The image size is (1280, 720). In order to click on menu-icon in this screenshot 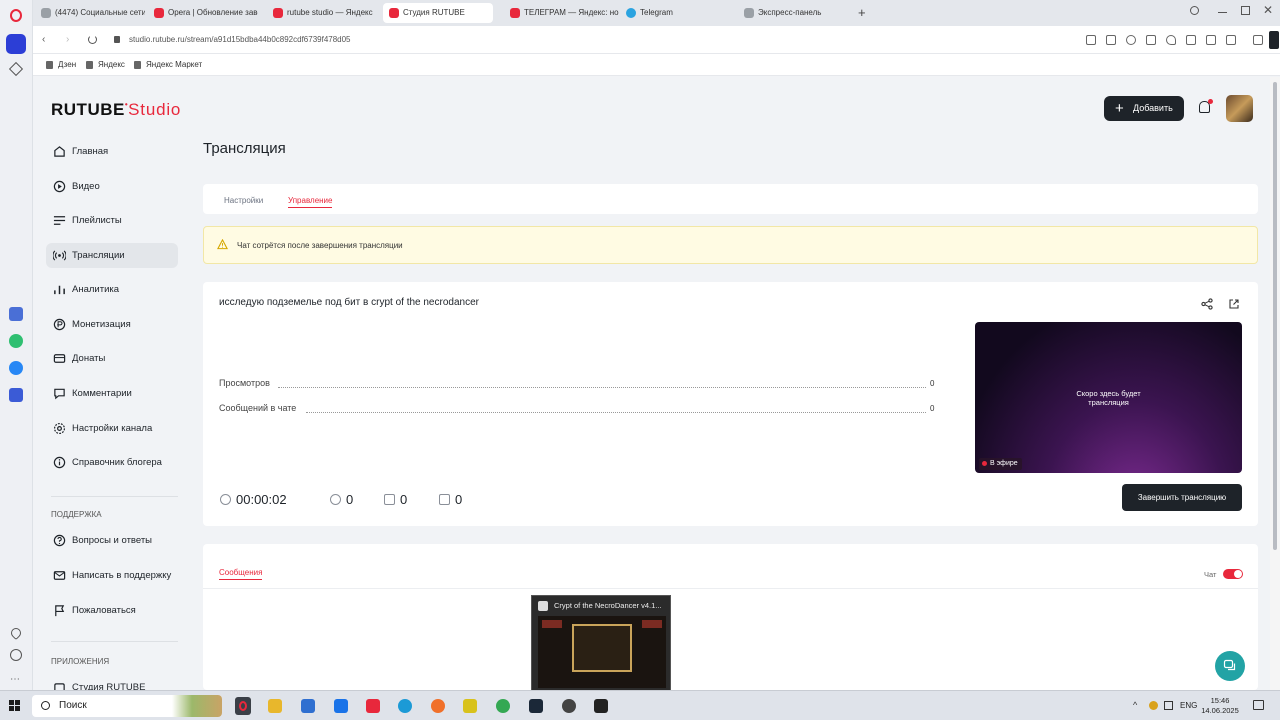, I will do `click(1211, 40)`.